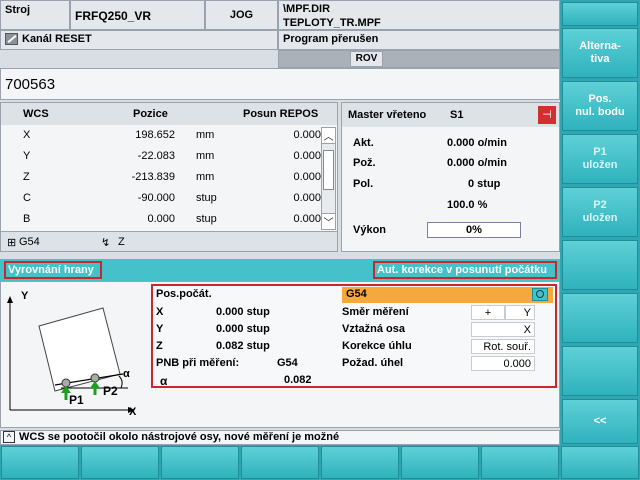 The width and height of the screenshot is (640, 480). Describe the element at coordinates (241, 15) in the screenshot. I see `mode-indicator: JOG` at that location.